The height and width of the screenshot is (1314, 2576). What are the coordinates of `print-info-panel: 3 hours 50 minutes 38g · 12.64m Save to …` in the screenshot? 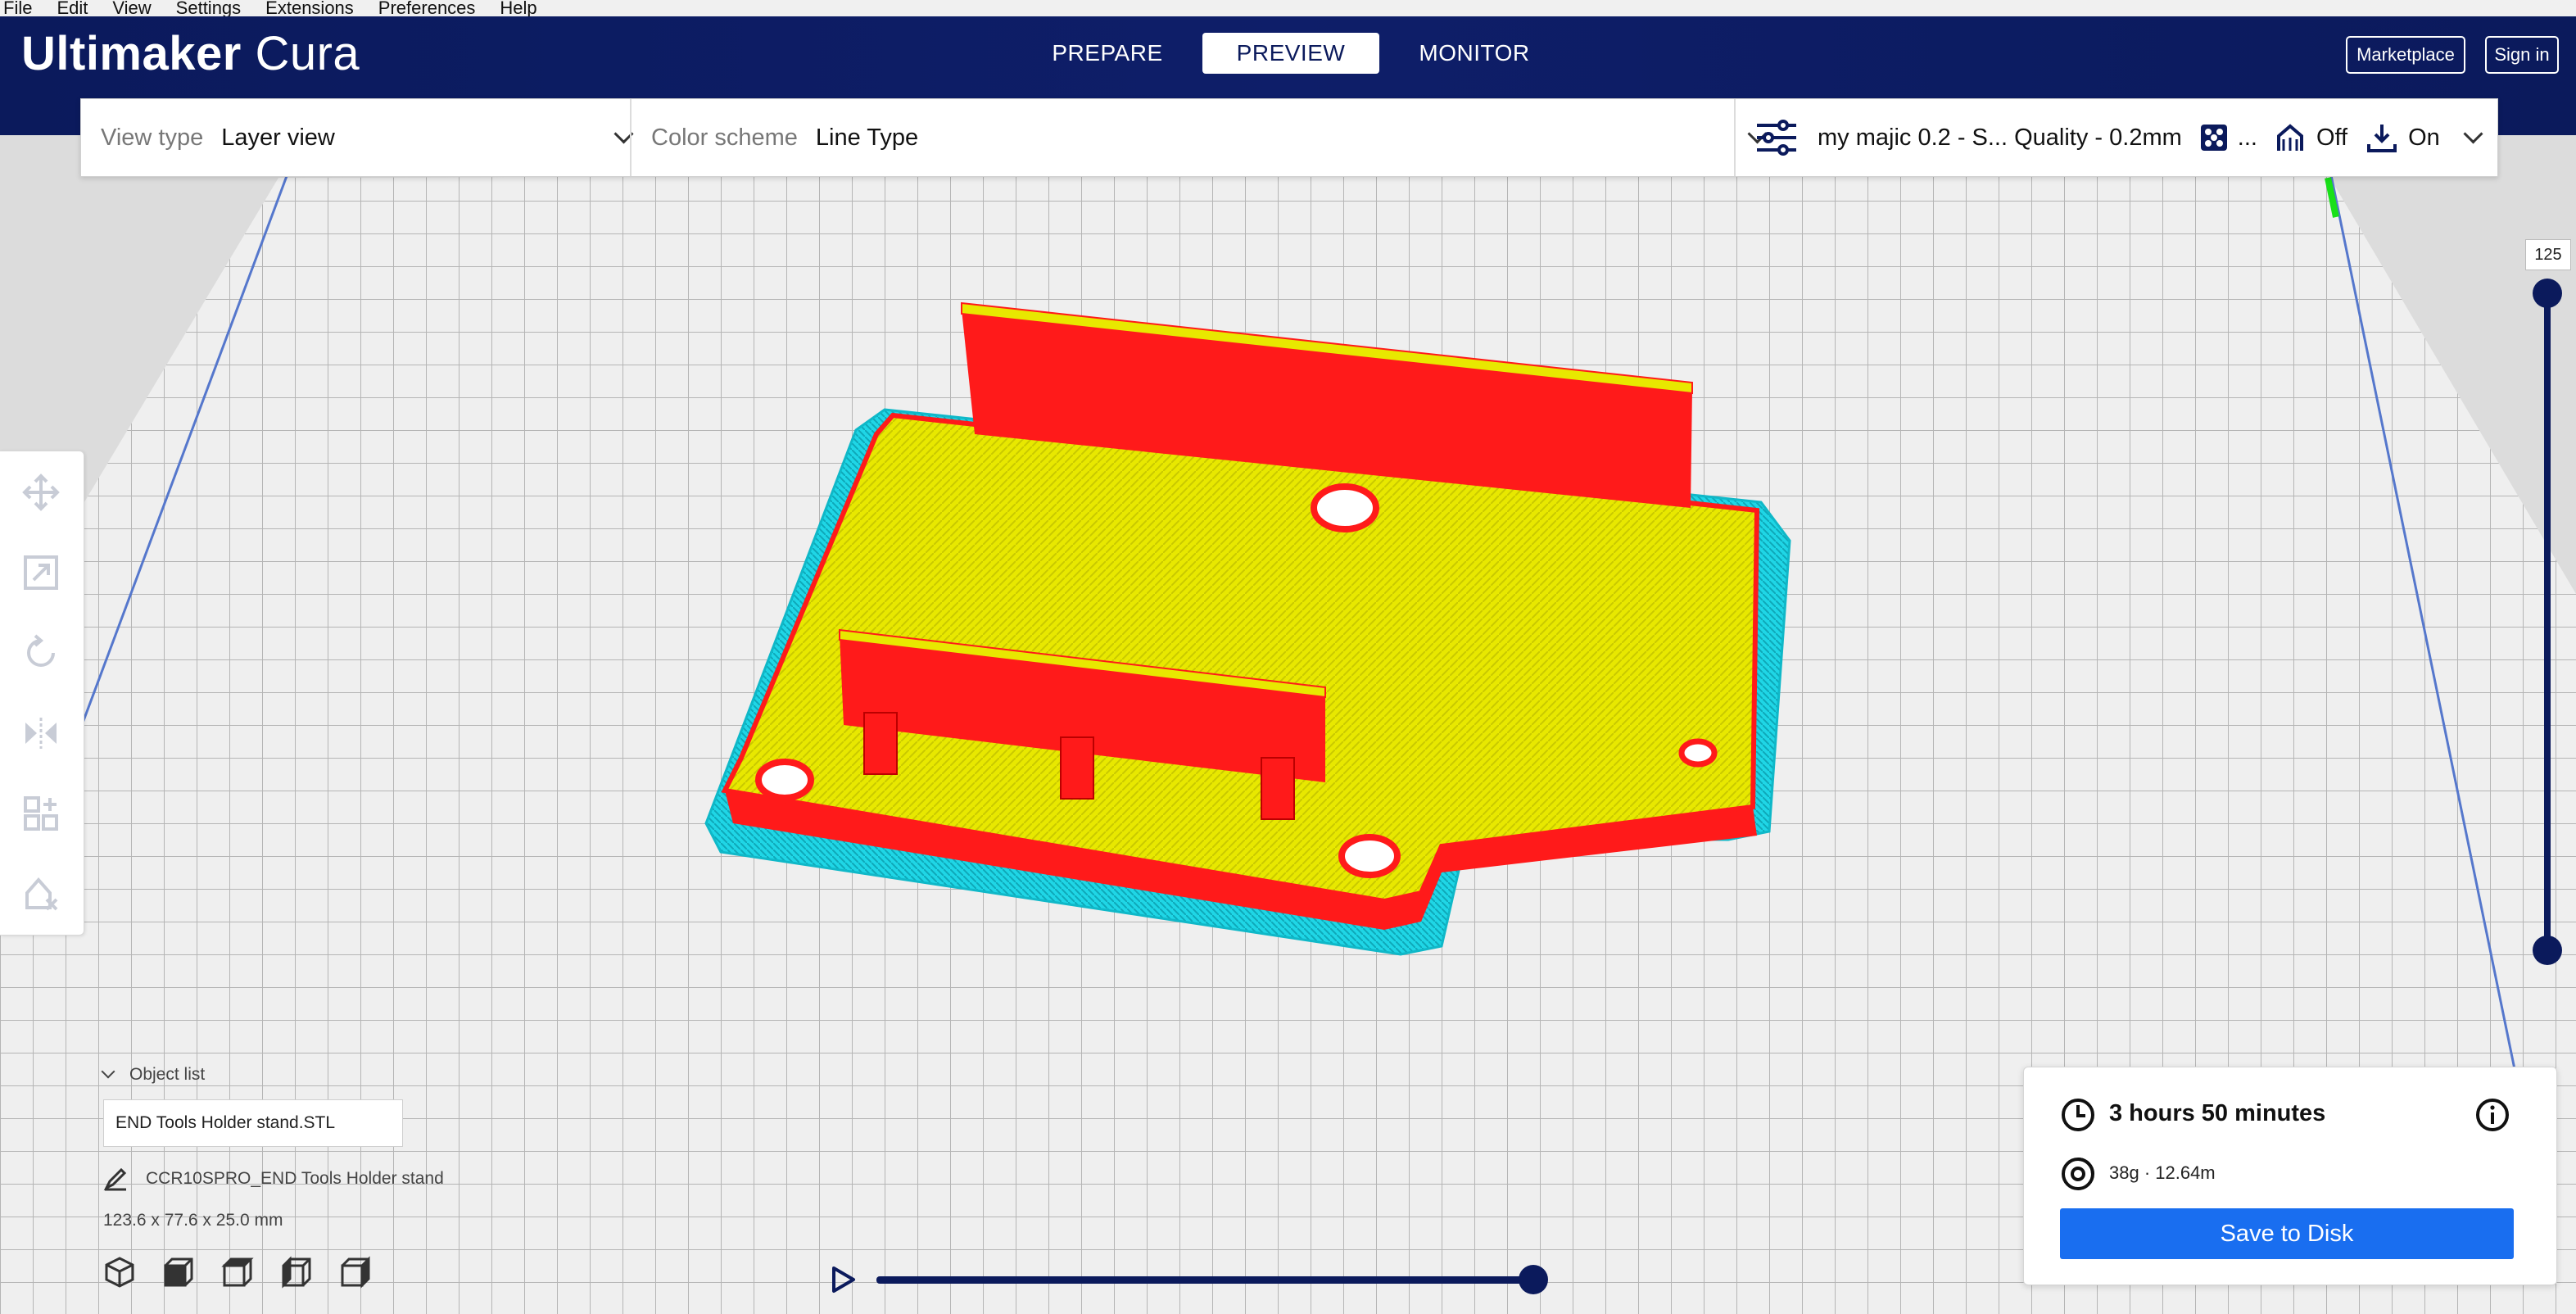 It's located at (2290, 1176).